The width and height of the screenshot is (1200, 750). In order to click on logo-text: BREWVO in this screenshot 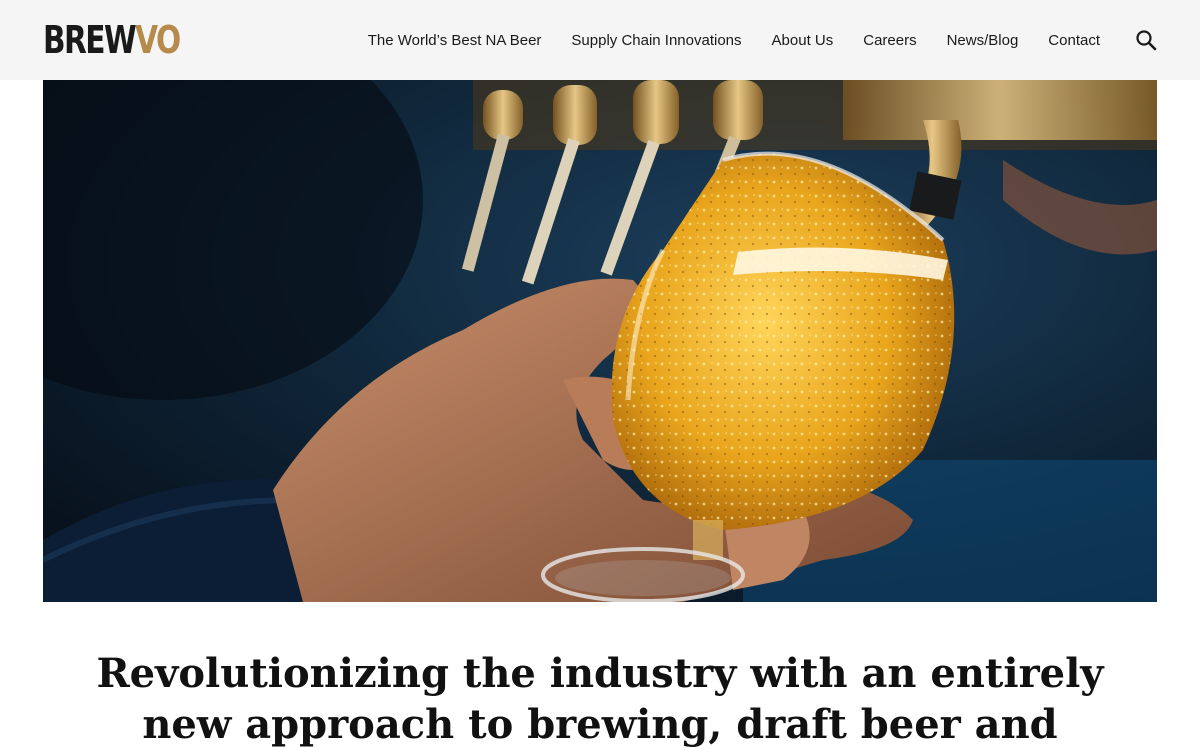, I will do `click(112, 40)`.